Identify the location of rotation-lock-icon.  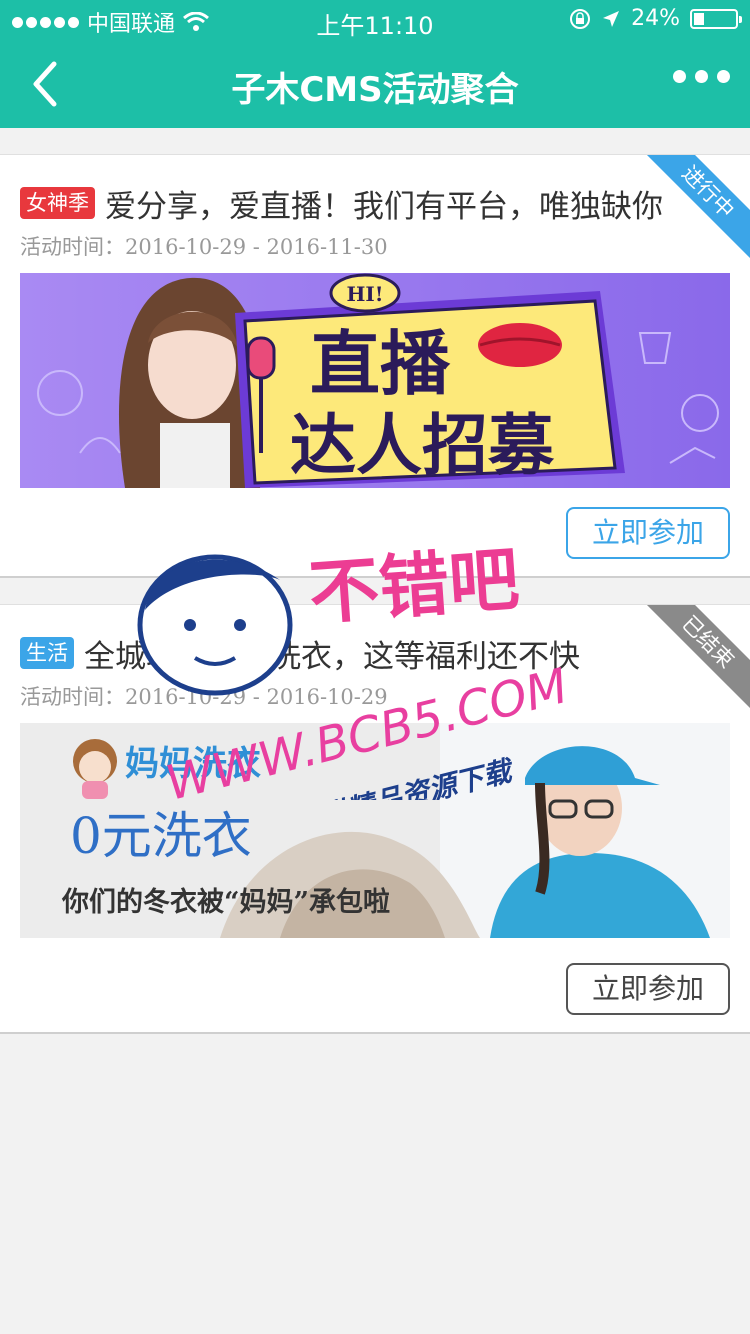
(580, 18).